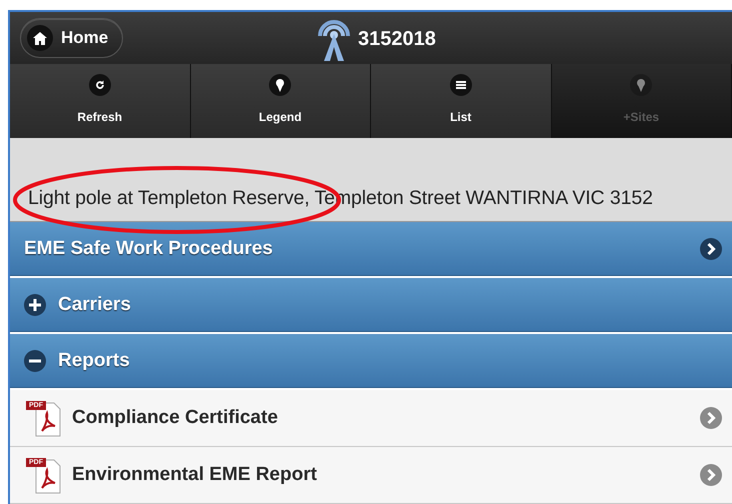 This screenshot has height=504, width=732. What do you see at coordinates (371, 249) in the screenshot?
I see `section-header: EME Safe Work Procedures` at bounding box center [371, 249].